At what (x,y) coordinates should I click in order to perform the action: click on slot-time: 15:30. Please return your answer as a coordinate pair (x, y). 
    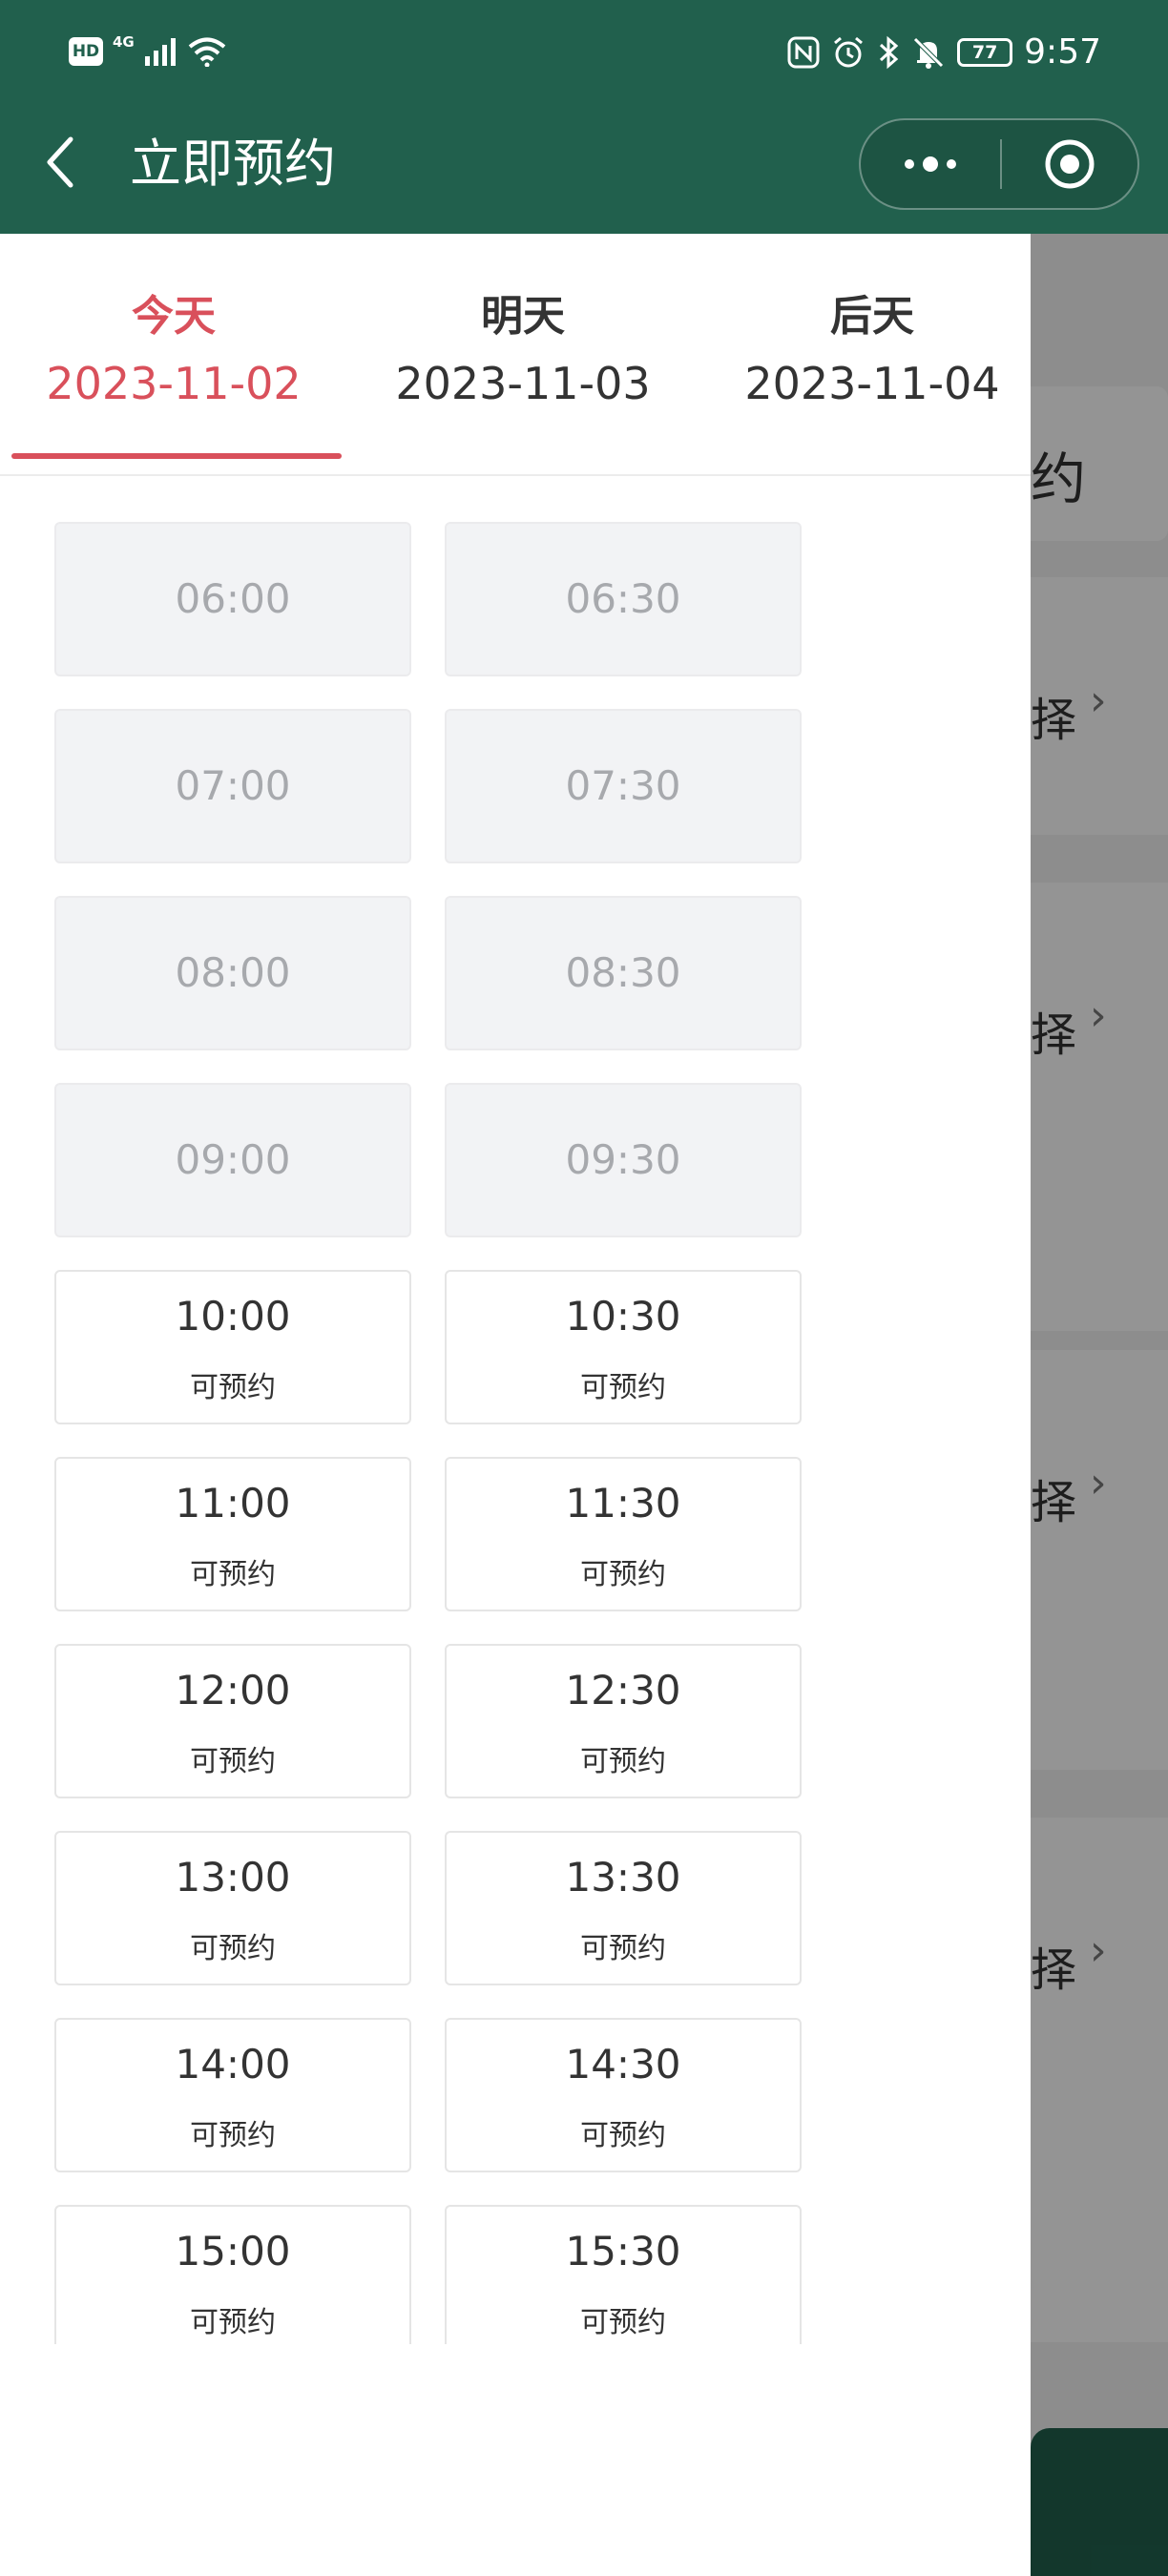
    Looking at the image, I should click on (623, 2251).